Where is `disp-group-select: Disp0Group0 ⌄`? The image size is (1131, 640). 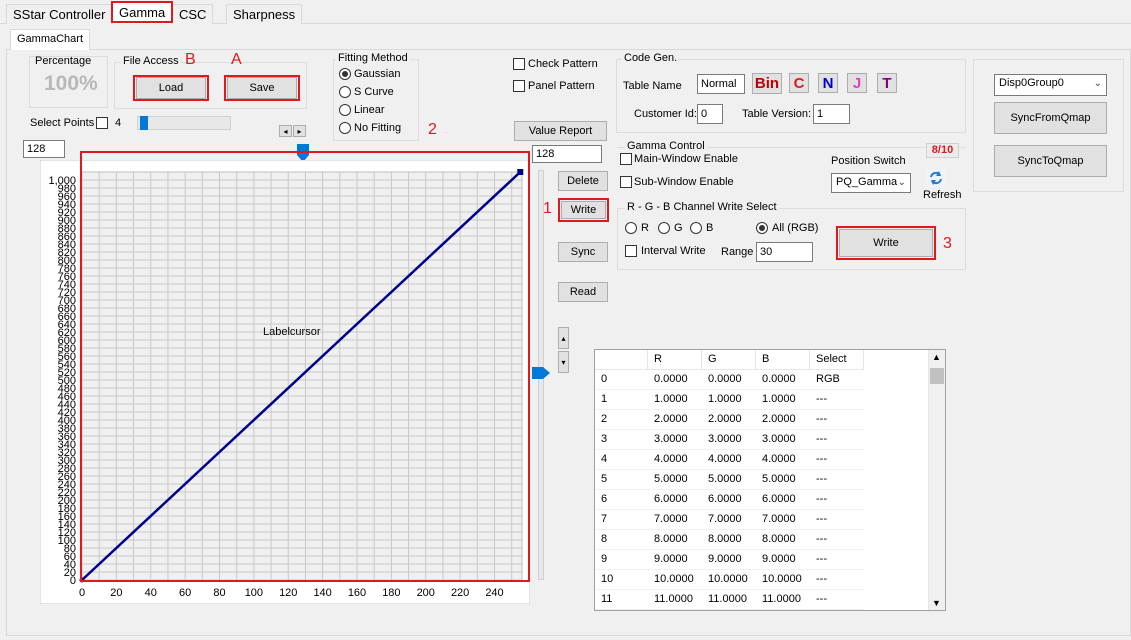
disp-group-select: Disp0Group0 ⌄ is located at coordinates (1050, 85).